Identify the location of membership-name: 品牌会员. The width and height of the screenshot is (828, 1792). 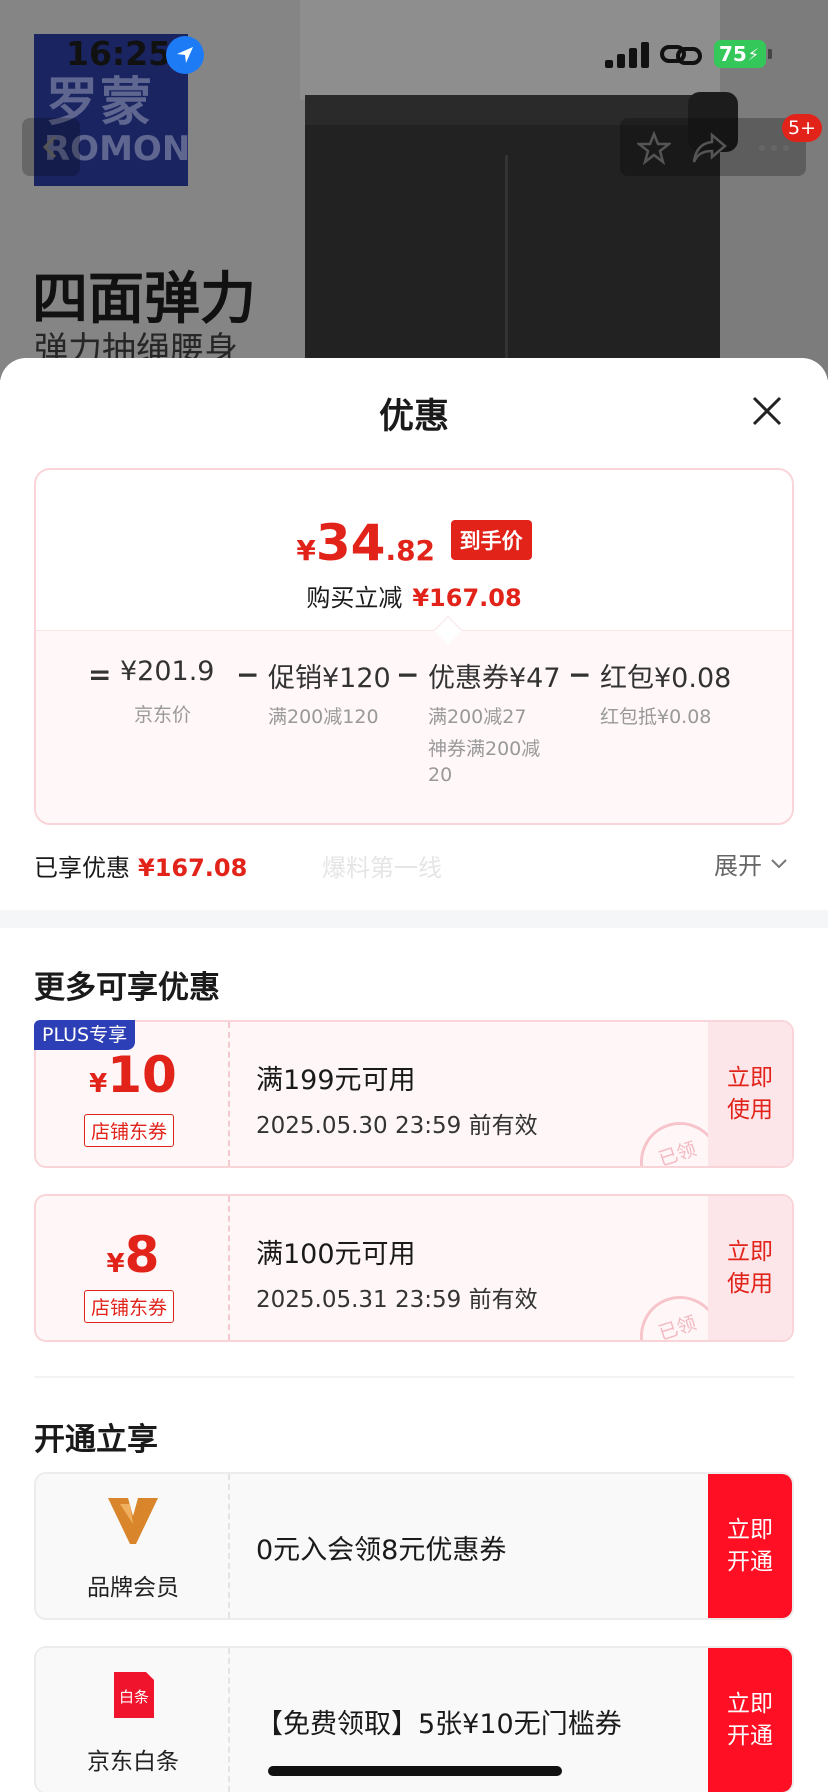
(133, 1588).